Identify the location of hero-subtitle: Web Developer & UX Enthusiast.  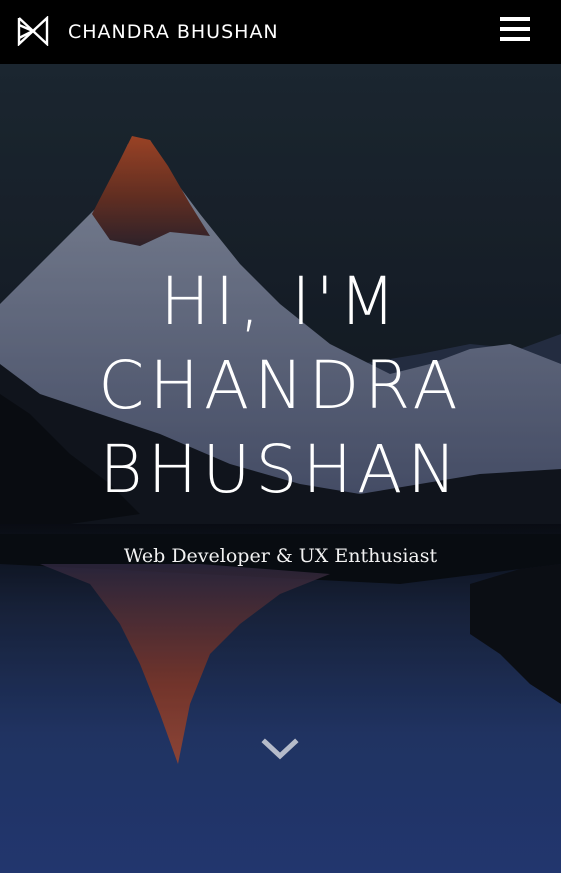
(280, 556).